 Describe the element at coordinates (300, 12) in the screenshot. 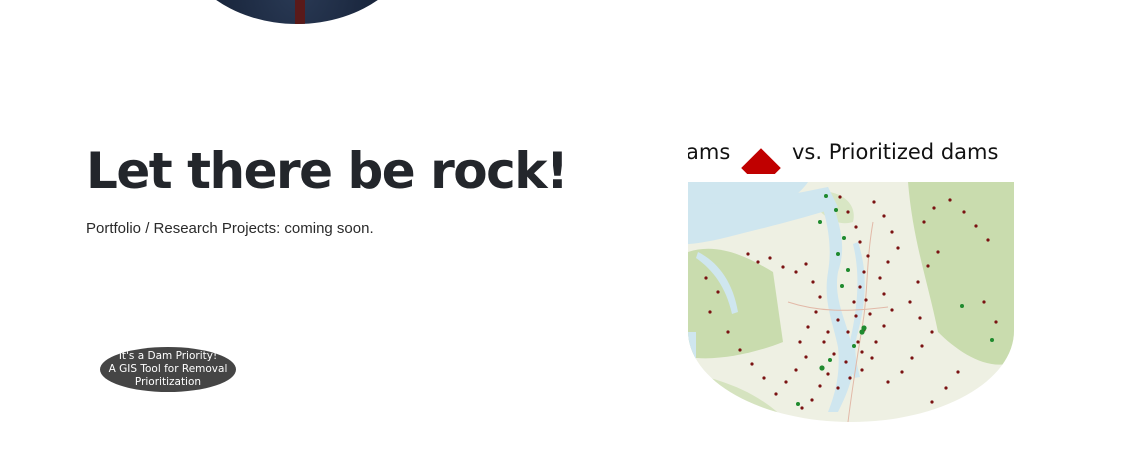

I see `avatar-detail` at that location.